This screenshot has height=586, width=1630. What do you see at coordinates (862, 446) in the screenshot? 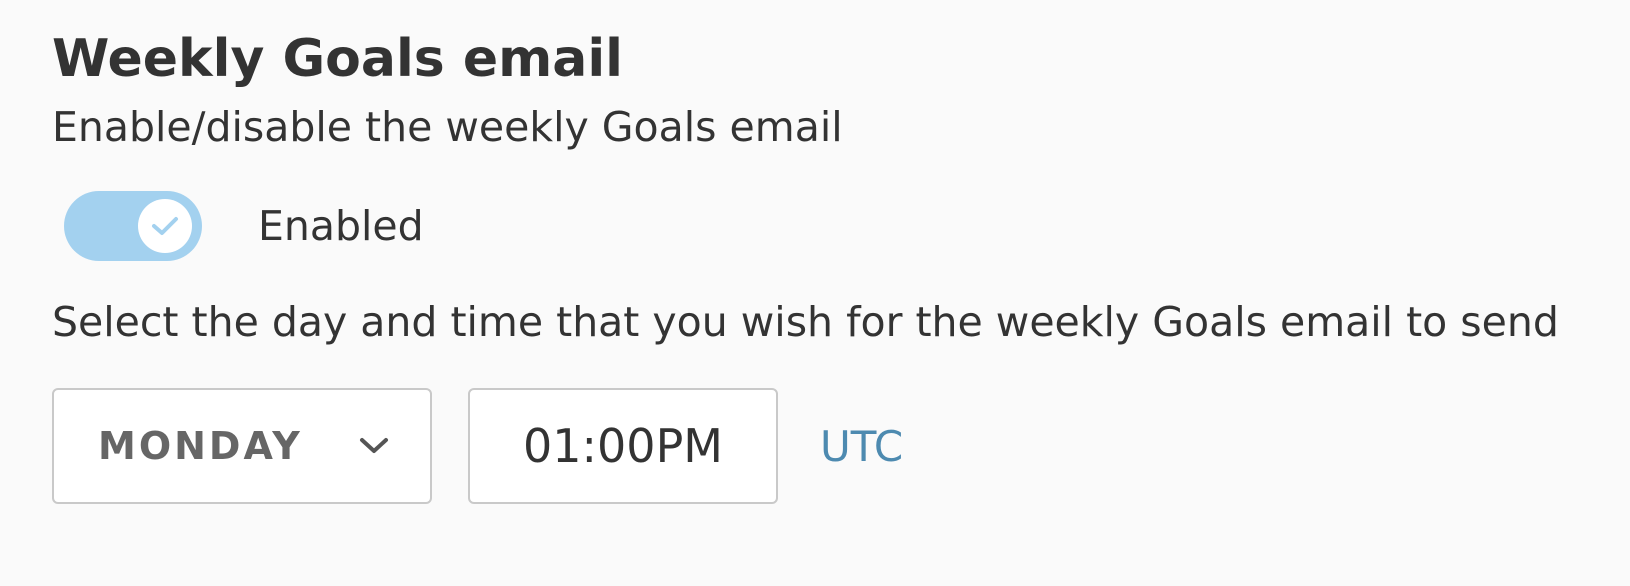
I see `timezone-label: UTC` at bounding box center [862, 446].